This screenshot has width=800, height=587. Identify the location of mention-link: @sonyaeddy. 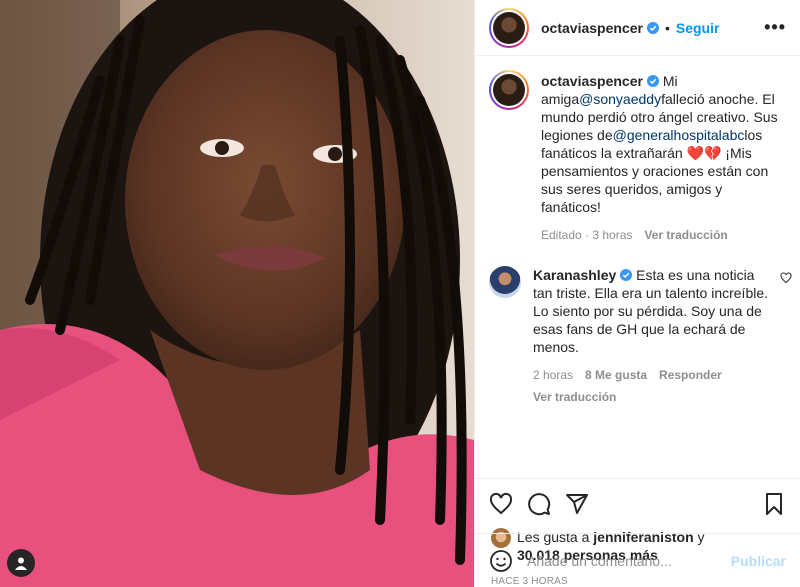
(620, 99).